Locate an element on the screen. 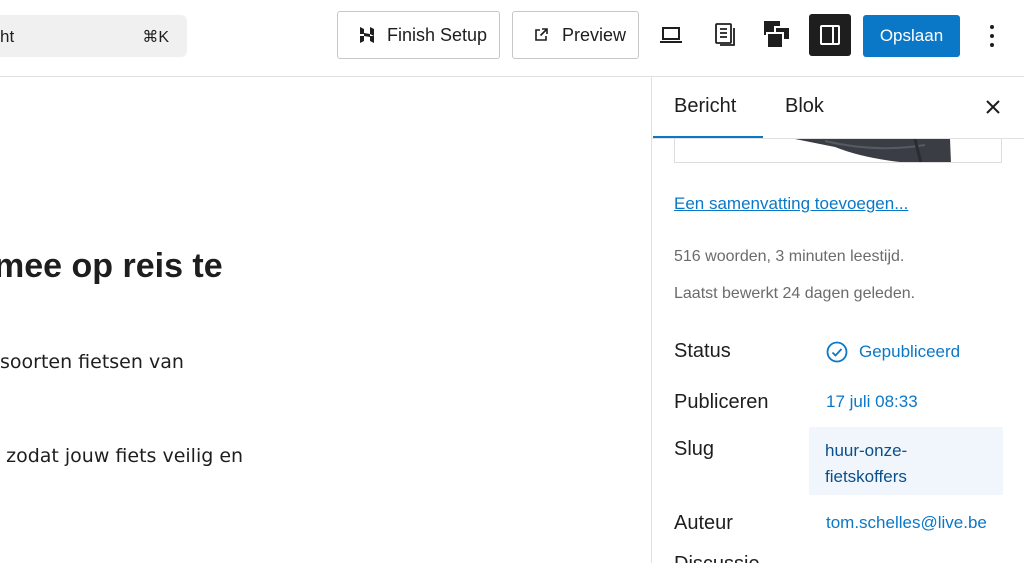 The height and width of the screenshot is (563, 1024). document-overview-button is located at coordinates (725, 35).